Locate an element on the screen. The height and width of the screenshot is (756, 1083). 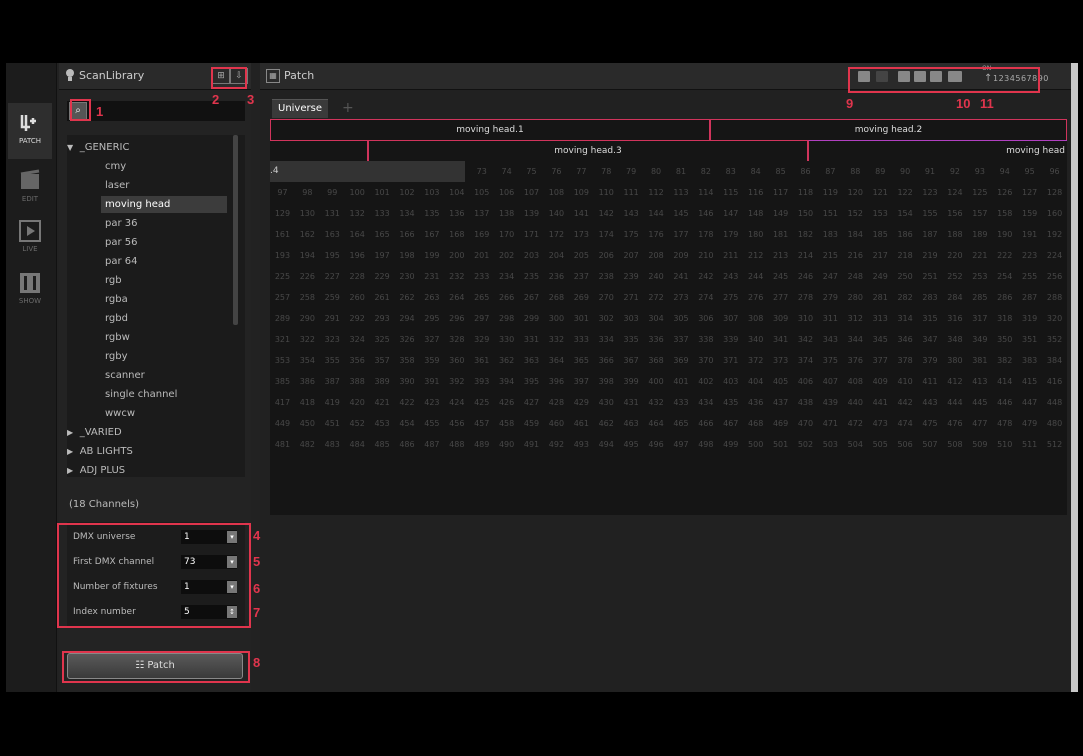
dmx-channel-cell: 313 is located at coordinates (880, 318).